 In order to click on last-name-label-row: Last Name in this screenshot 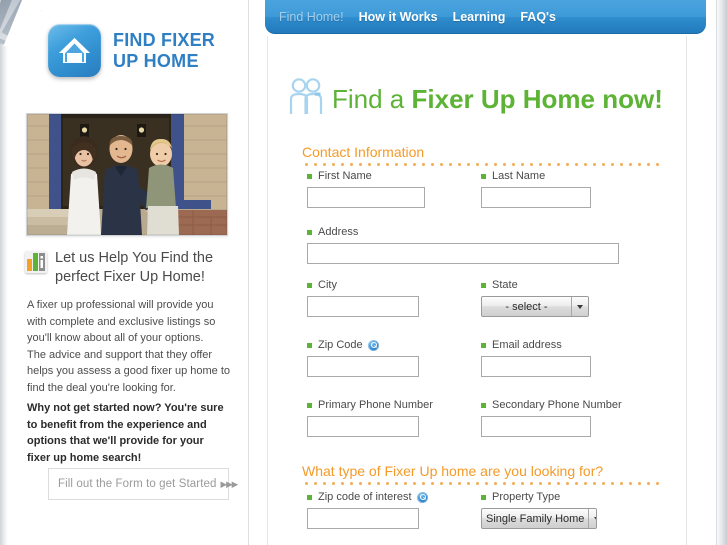, I will do `click(536, 176)`.